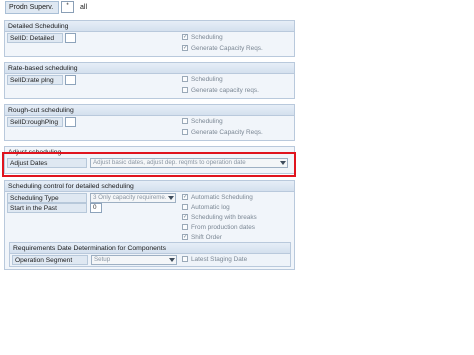 The image size is (474, 355). Describe the element at coordinates (67, 7) in the screenshot. I see `prodn-supervisor-input: *` at that location.